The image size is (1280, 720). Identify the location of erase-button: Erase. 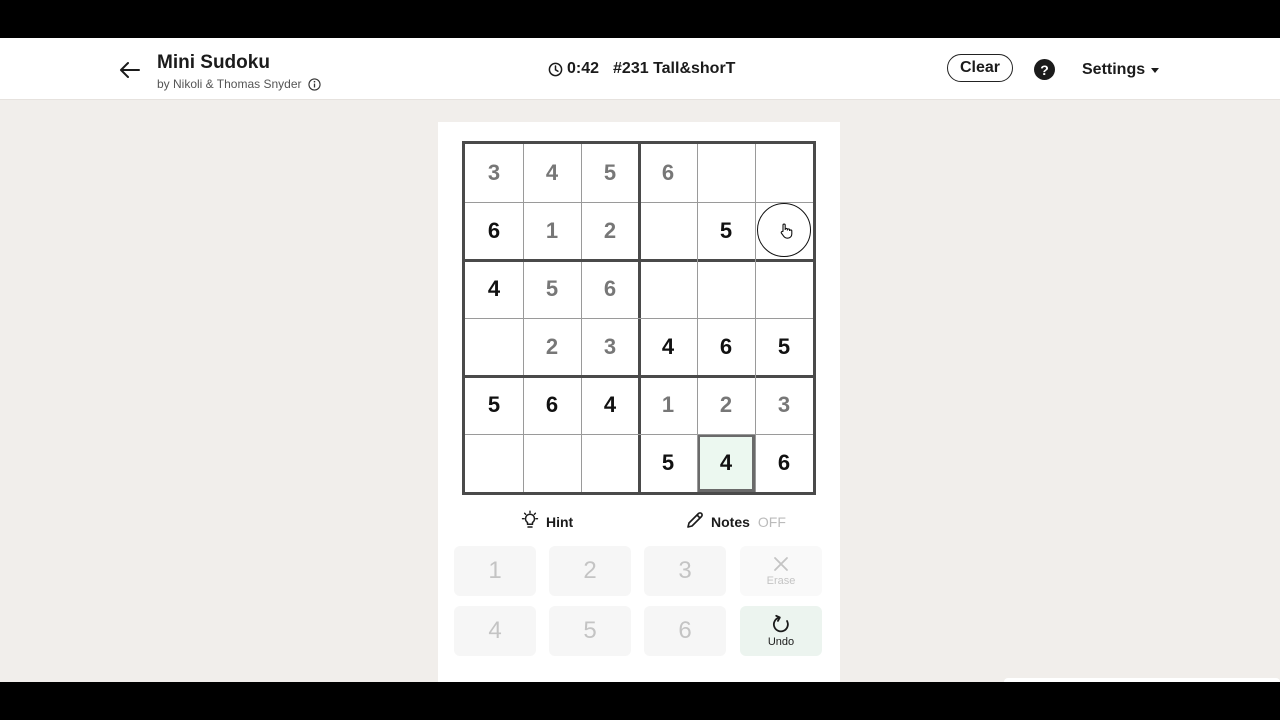
(781, 571).